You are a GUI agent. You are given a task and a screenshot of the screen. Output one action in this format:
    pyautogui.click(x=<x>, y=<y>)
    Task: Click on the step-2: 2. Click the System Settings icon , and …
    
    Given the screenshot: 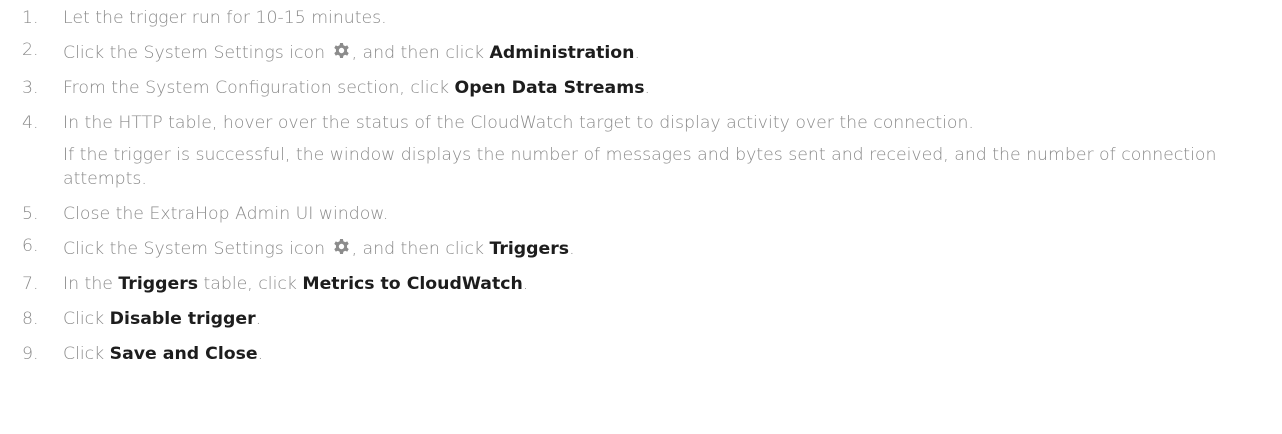 What is the action you would take?
    pyautogui.click(x=641, y=52)
    